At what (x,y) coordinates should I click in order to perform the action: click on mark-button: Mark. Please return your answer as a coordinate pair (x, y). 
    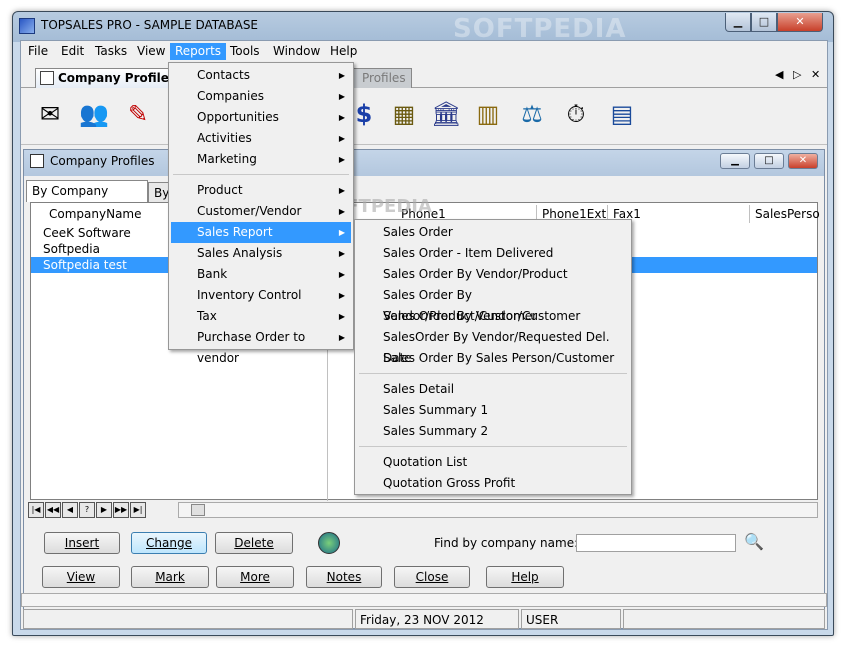
    Looking at the image, I should click on (170, 577).